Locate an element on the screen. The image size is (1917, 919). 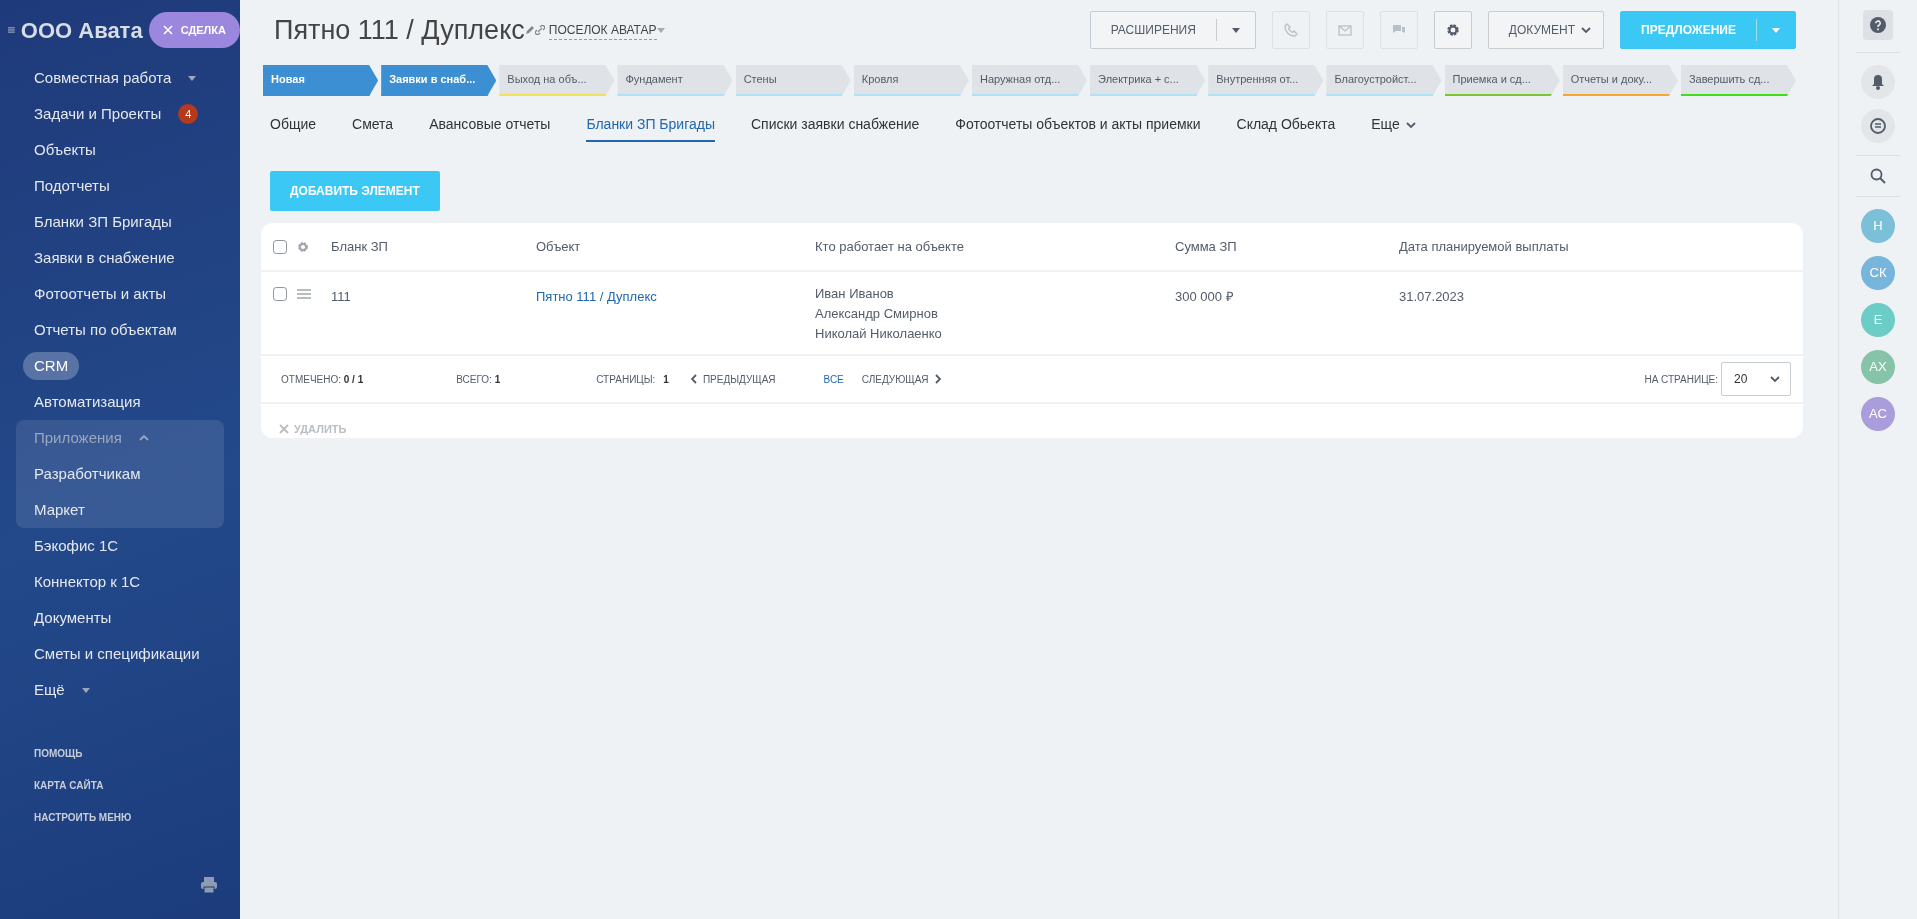
tab: Бланки ЗП Бригады is located at coordinates (650, 128).